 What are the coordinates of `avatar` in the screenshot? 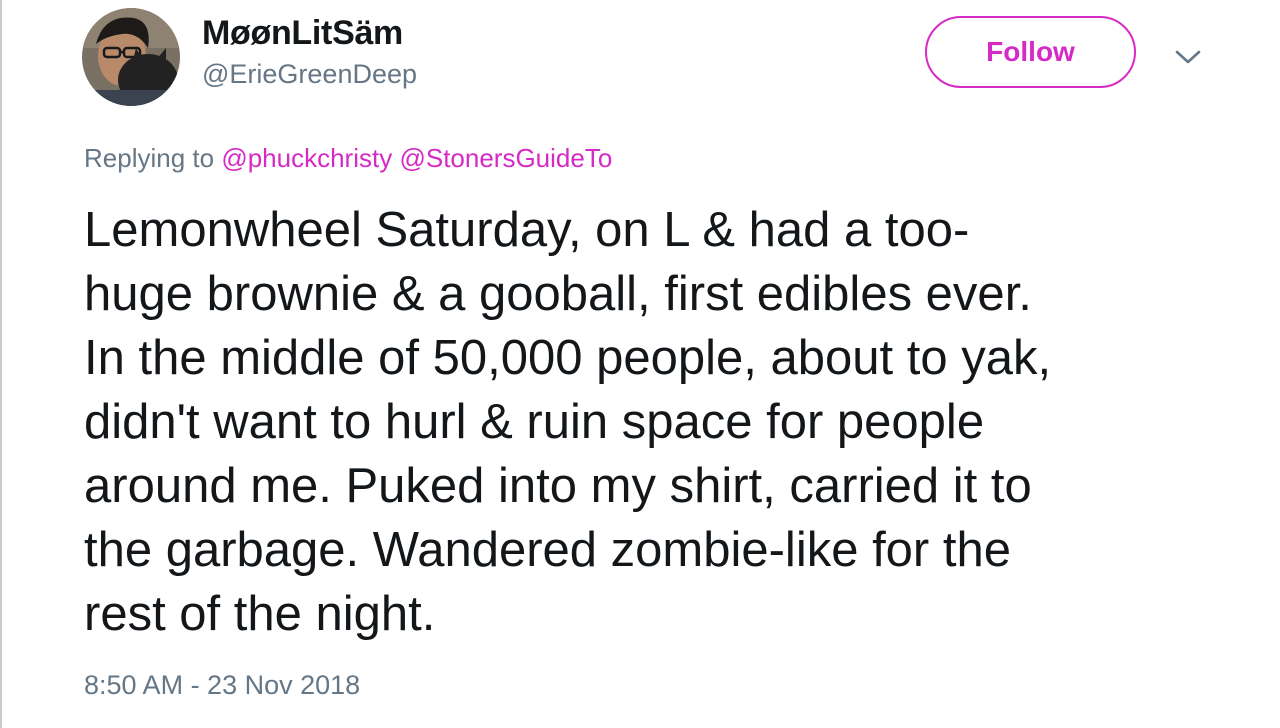 It's located at (131, 57).